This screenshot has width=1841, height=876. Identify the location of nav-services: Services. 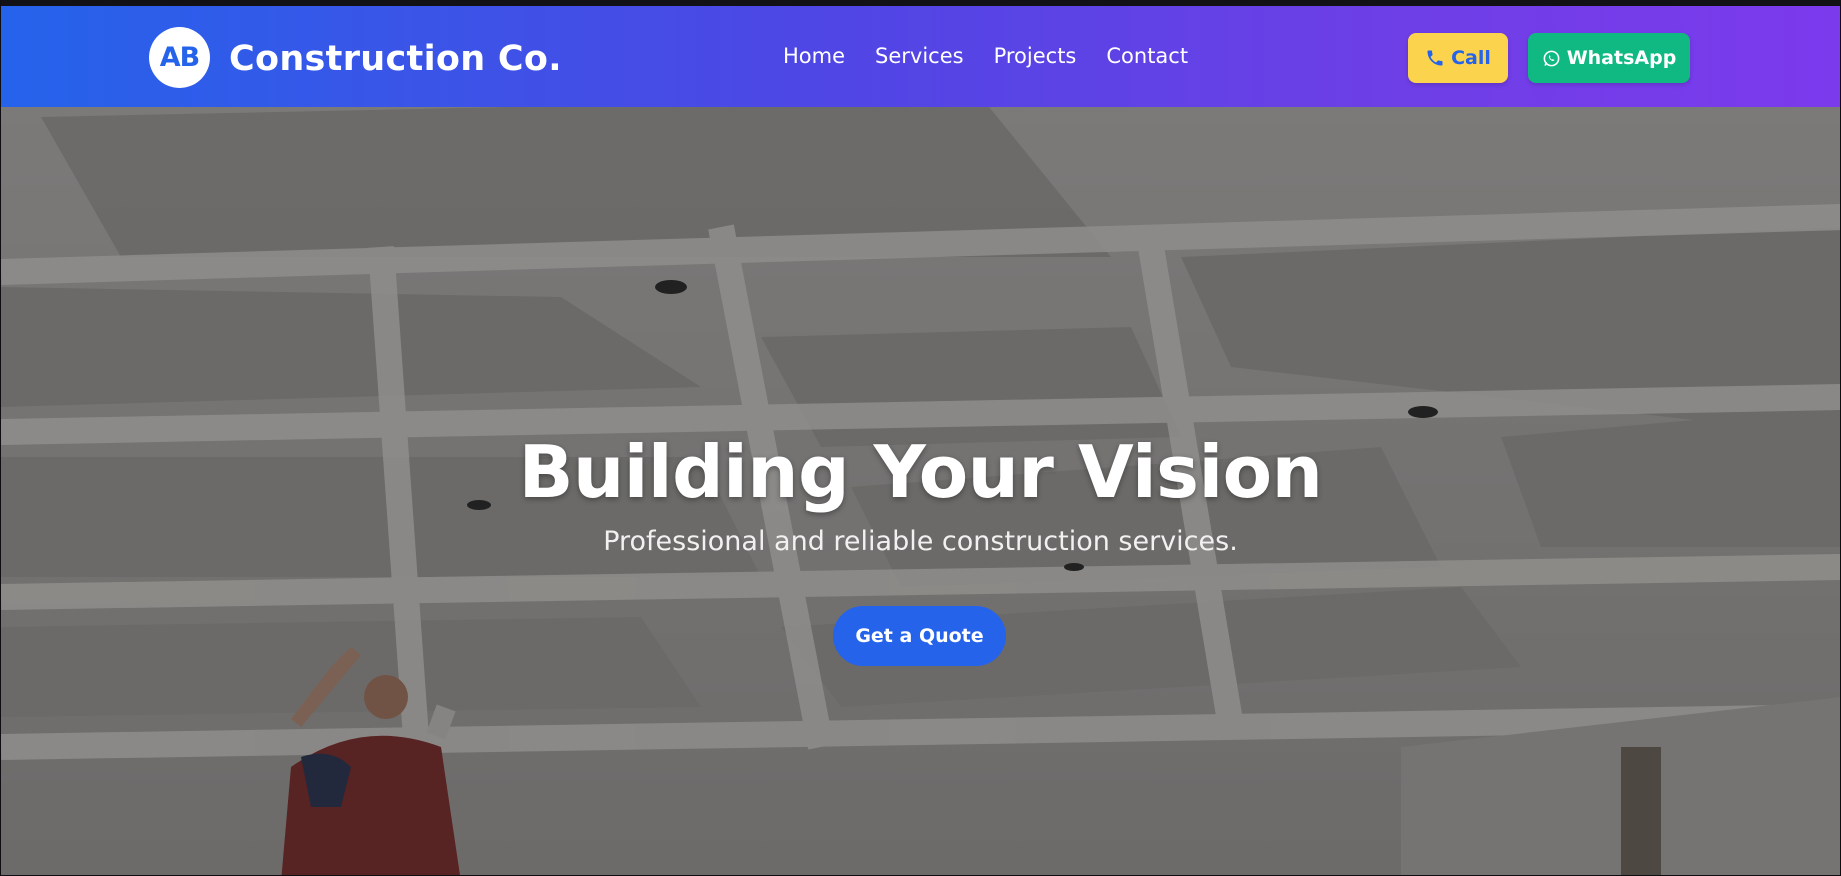
(919, 56).